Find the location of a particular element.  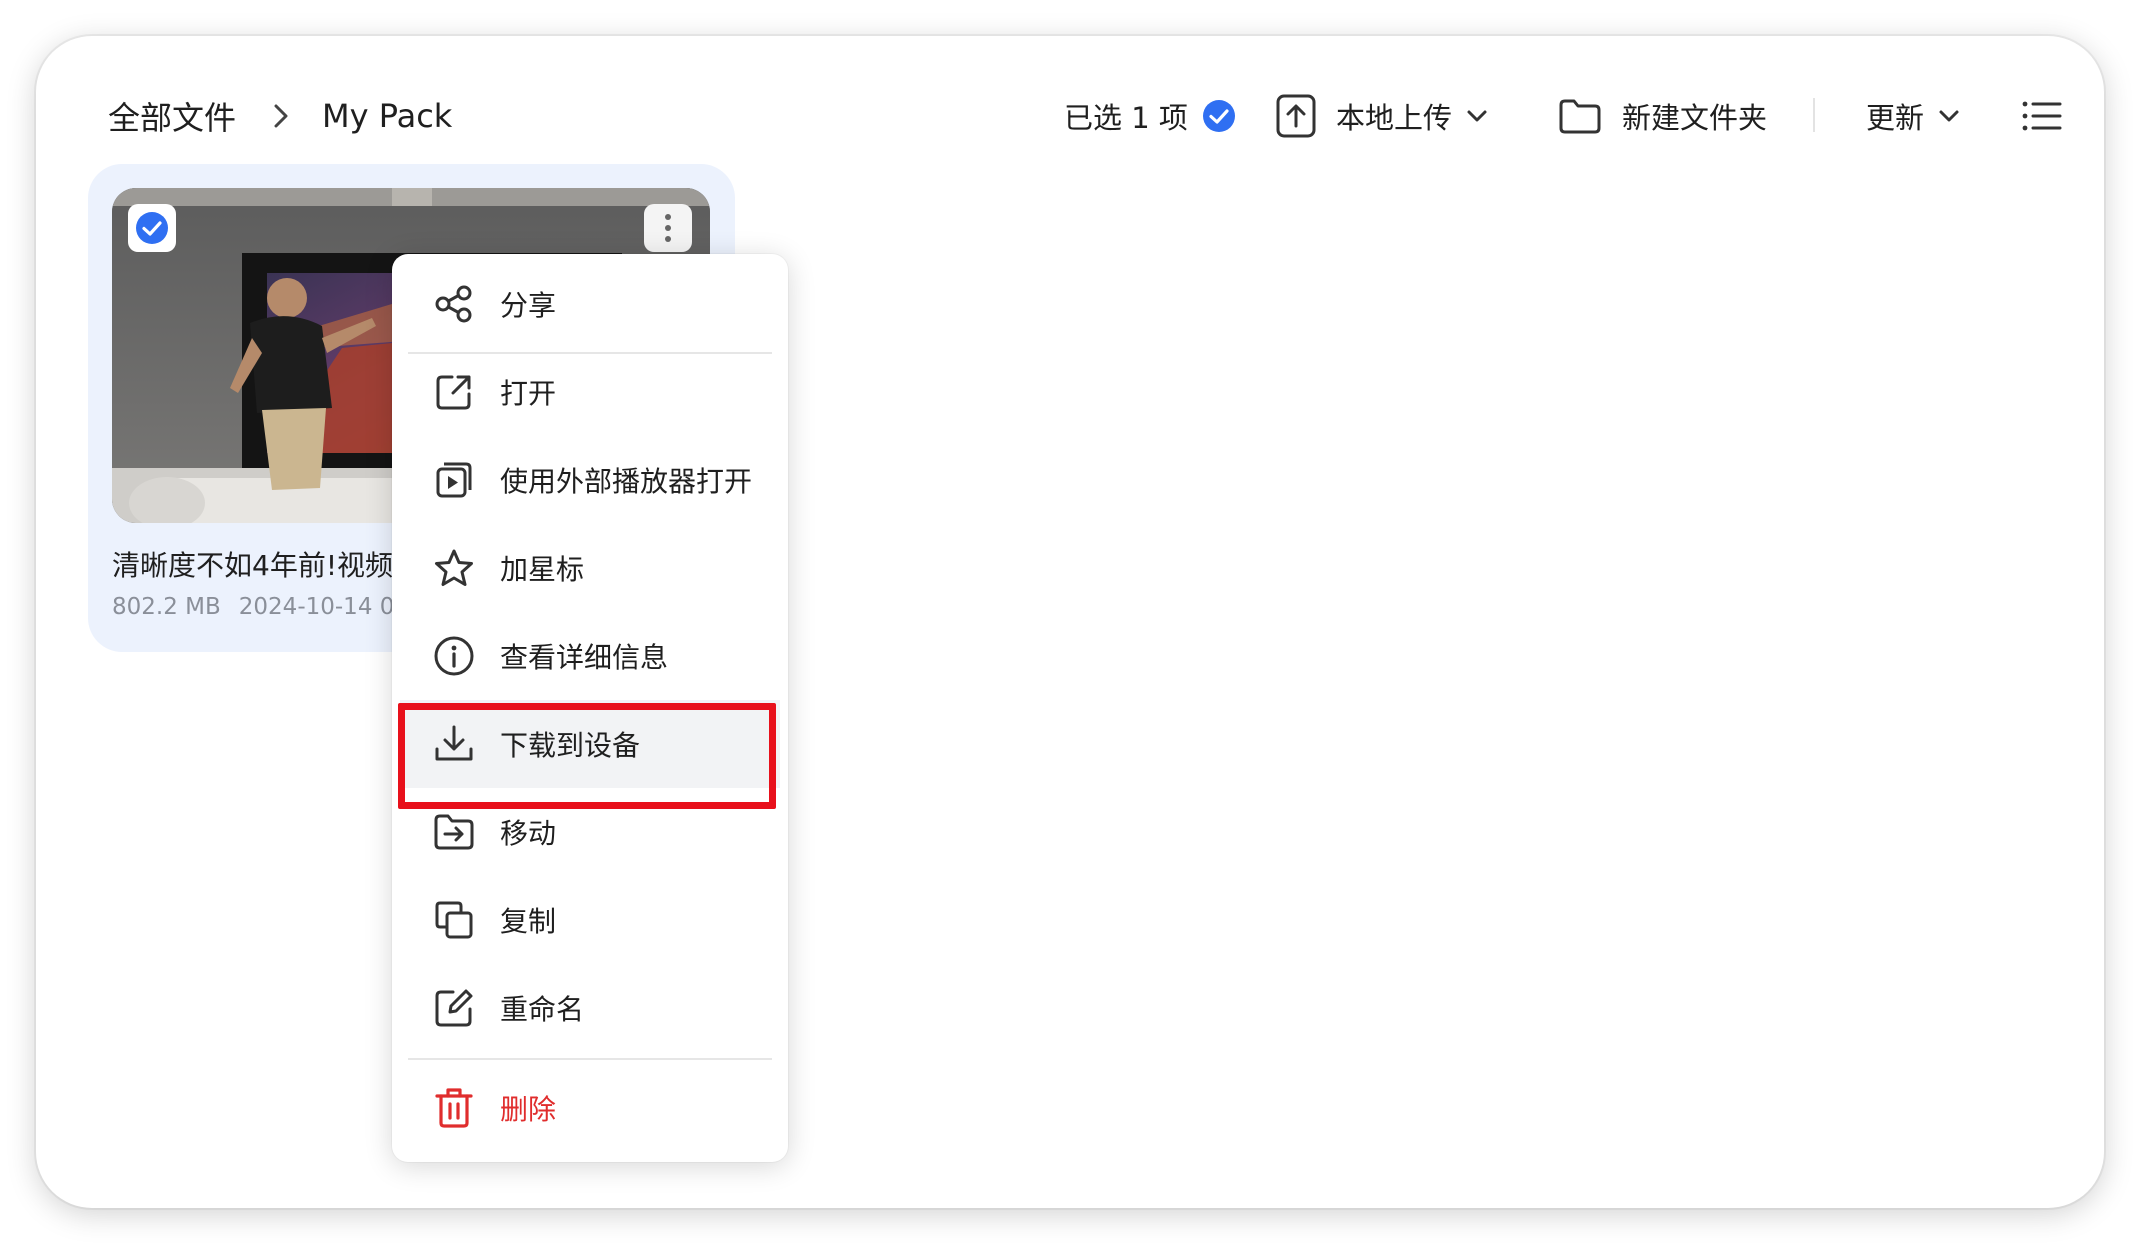

menu-divider is located at coordinates (590, 1059).